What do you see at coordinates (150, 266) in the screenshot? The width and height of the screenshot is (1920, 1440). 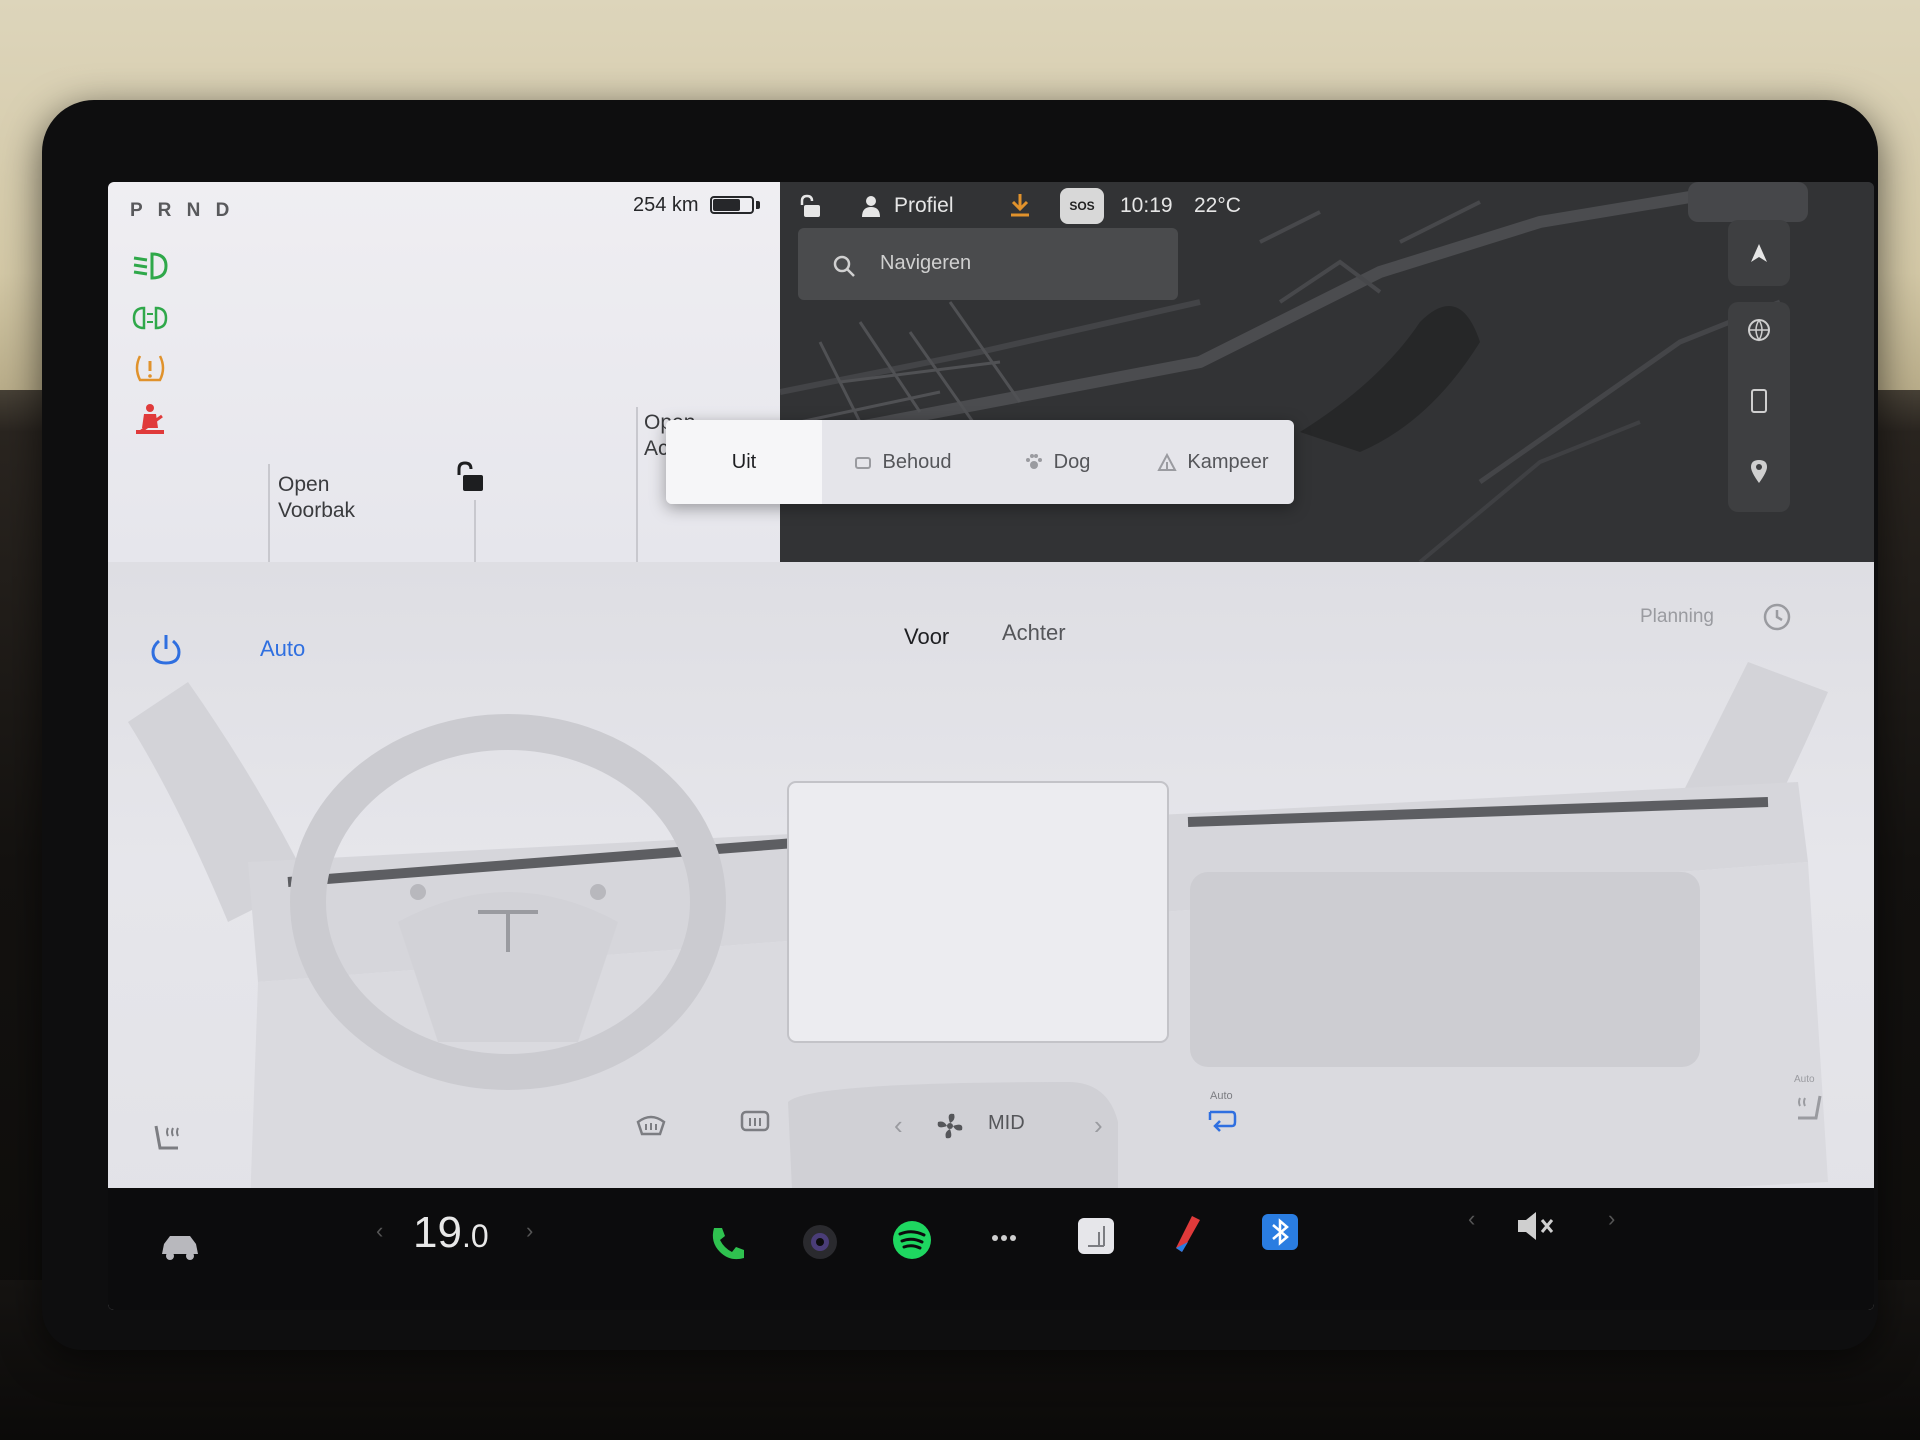 I see `low-beam-icon` at bounding box center [150, 266].